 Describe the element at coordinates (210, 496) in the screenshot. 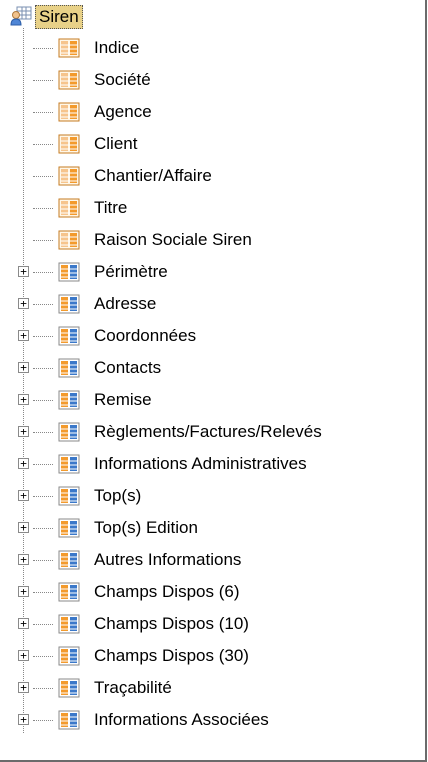

I see `tree-group-node: + Top(s)` at that location.